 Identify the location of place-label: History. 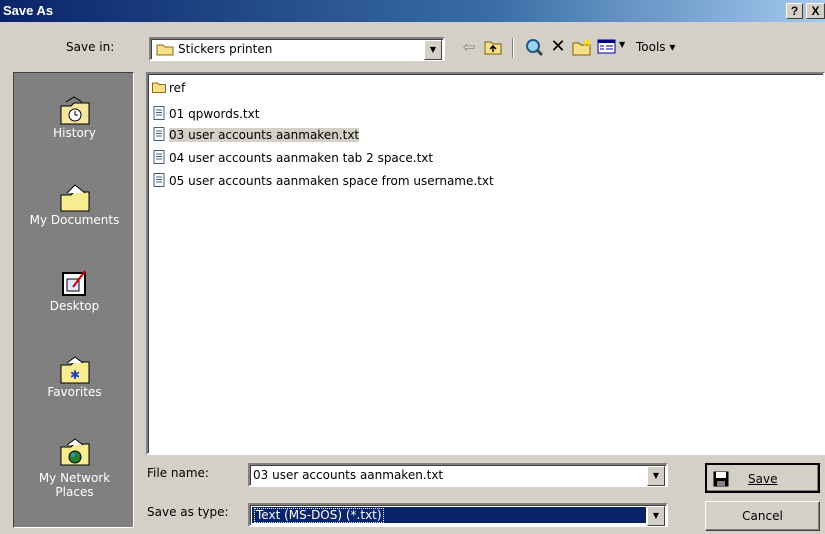
(74, 133).